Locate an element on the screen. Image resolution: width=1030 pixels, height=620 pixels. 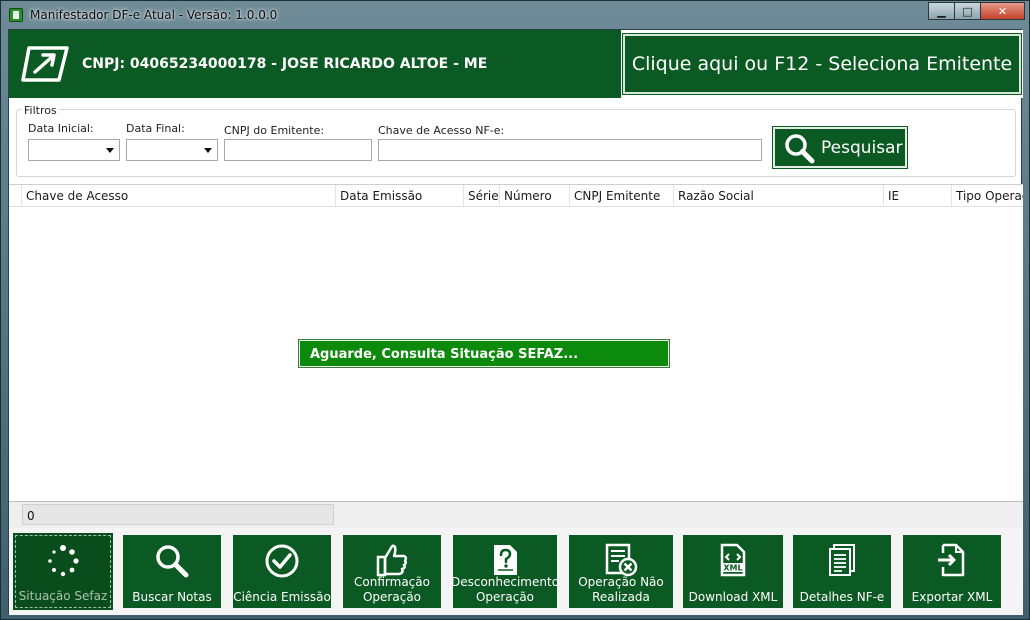
buscar-notas-label: Buscar Notas is located at coordinates (172, 597).